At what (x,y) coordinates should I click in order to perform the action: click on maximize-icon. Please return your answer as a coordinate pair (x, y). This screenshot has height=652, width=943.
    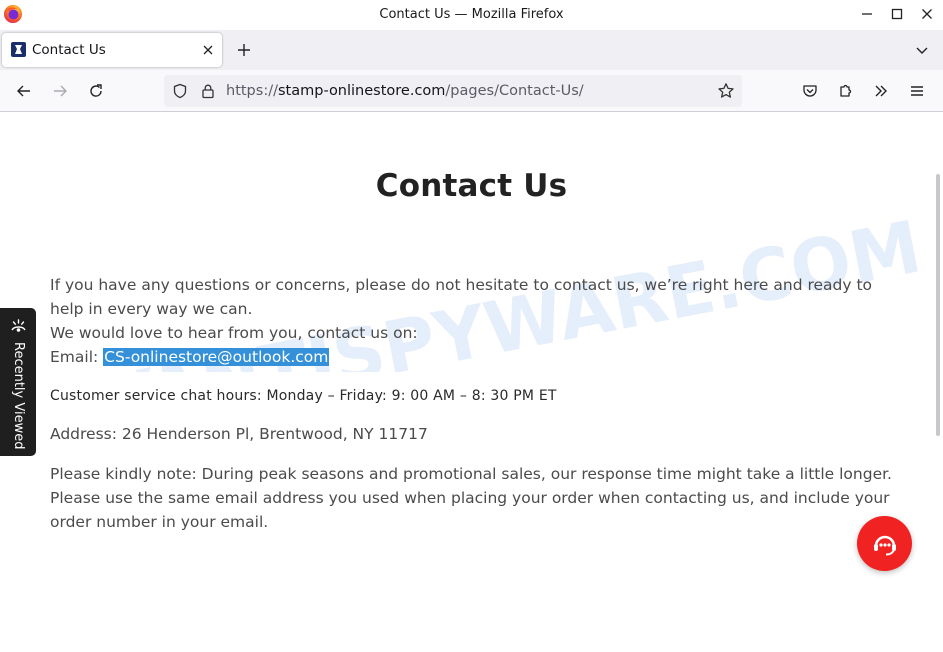
    Looking at the image, I should click on (897, 14).